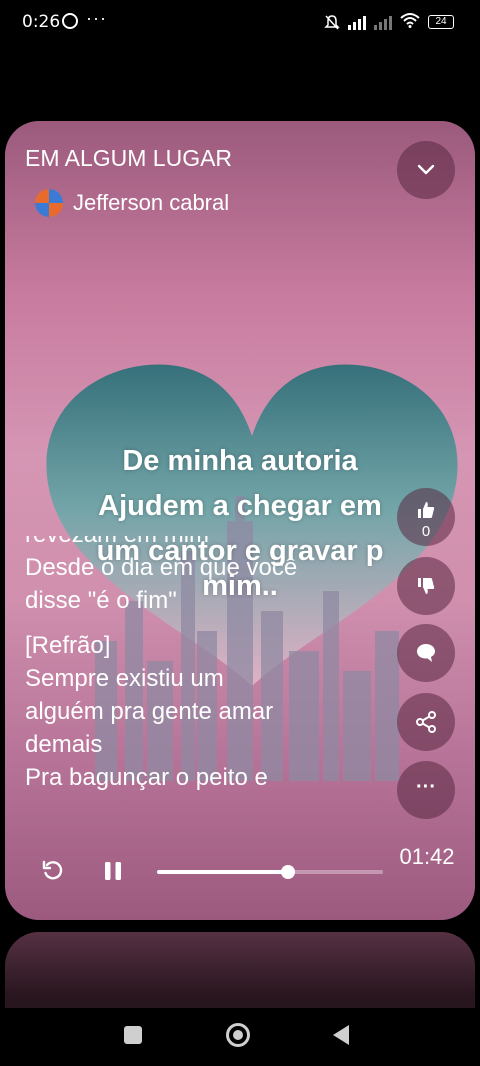 Image resolution: width=480 pixels, height=1066 pixels. I want to click on share-action, so click(426, 722).